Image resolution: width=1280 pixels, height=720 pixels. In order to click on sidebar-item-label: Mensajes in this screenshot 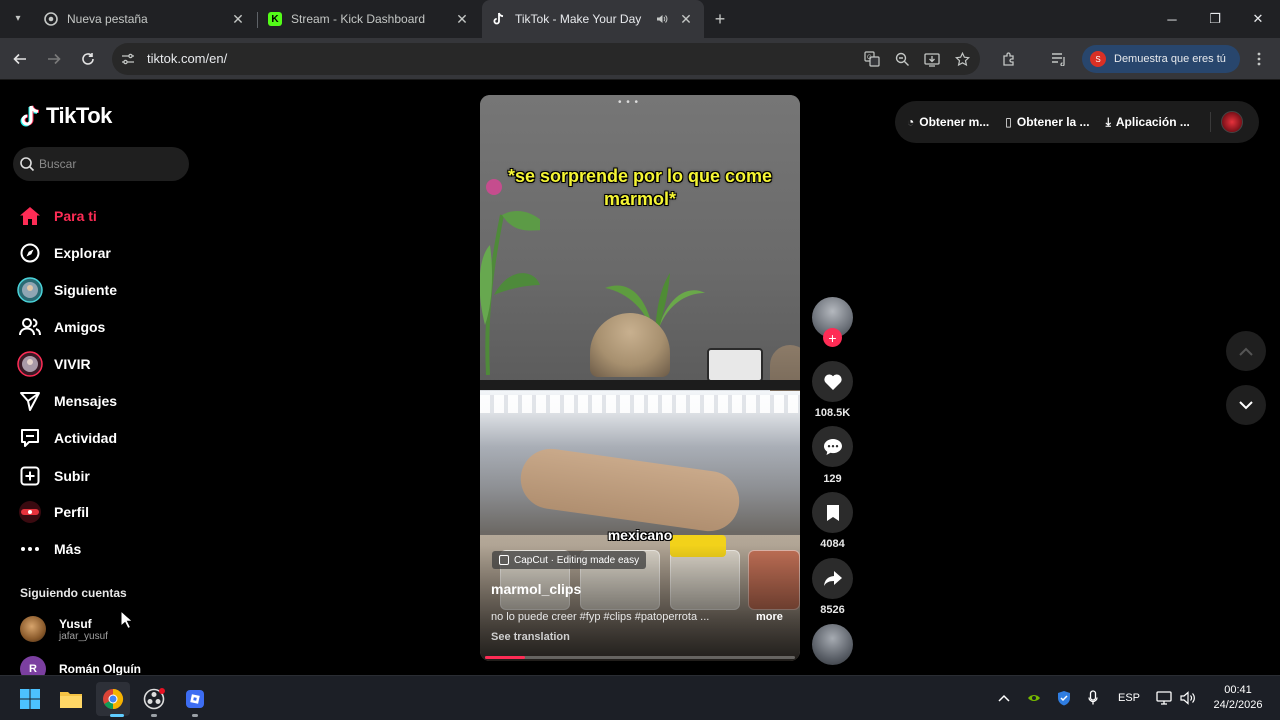, I will do `click(86, 401)`.